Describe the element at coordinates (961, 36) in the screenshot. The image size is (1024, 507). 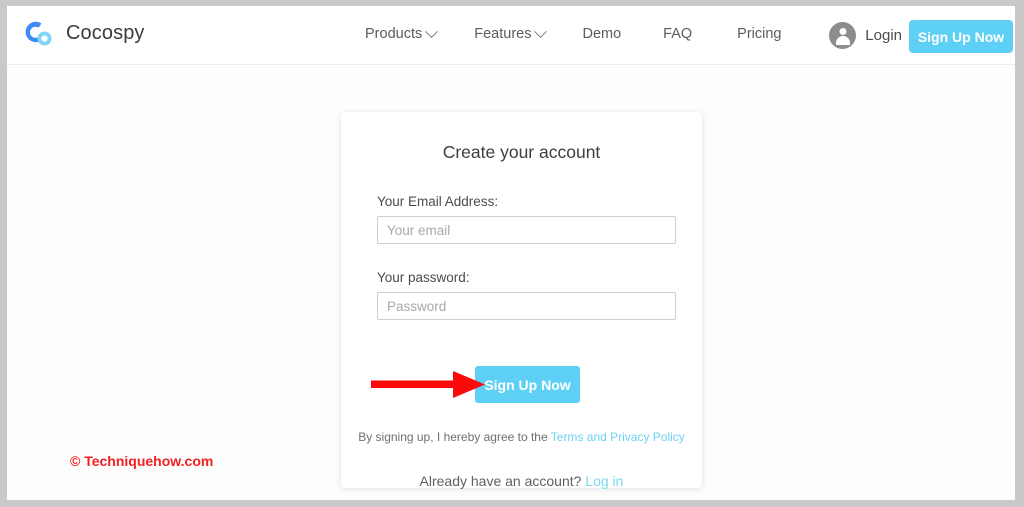
I see `header-signup-button: Sign Up Now` at that location.